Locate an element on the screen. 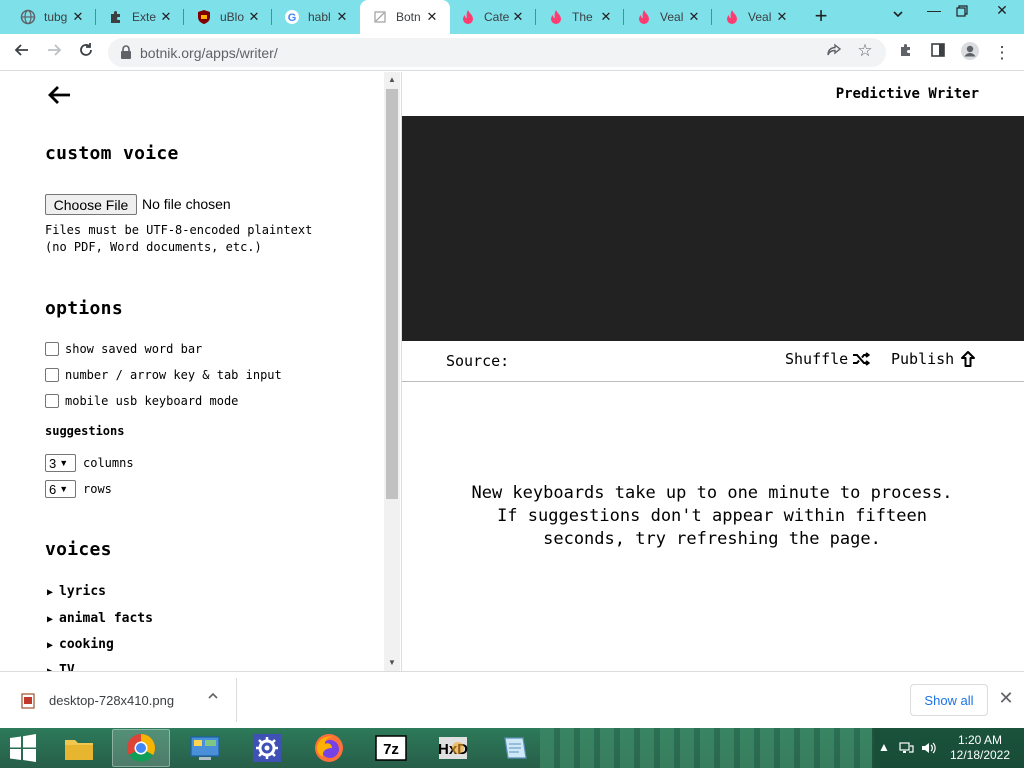 This screenshot has width=1024, height=768. profile-avatar-icon is located at coordinates (970, 53).